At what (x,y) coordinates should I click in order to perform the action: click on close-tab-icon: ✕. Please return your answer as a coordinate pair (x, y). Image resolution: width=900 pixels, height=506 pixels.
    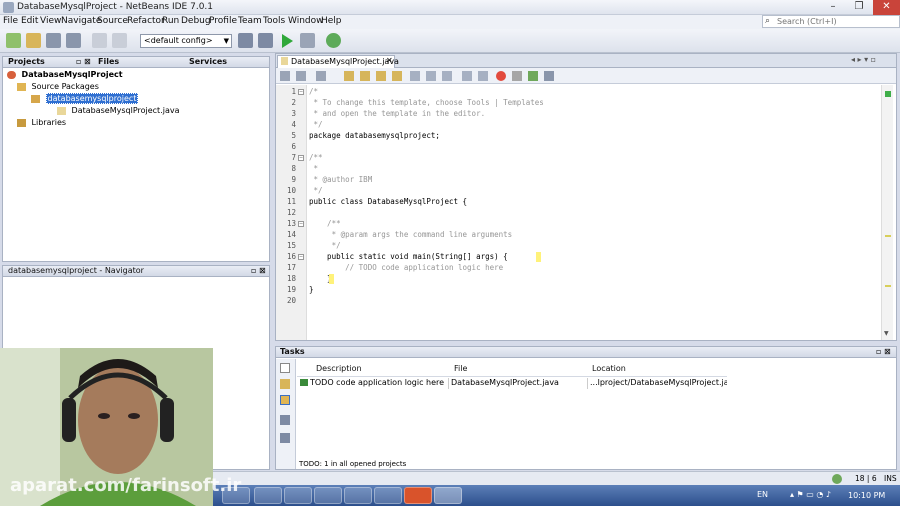
    Looking at the image, I should click on (389, 60).